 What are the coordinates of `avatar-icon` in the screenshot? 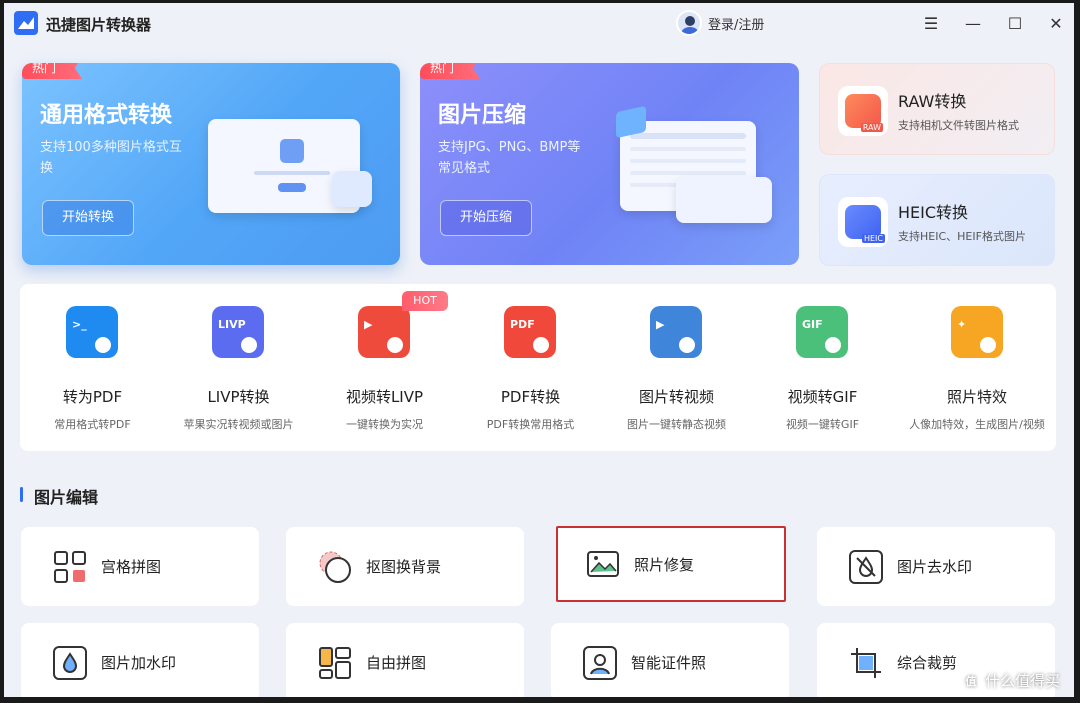 It's located at (689, 23).